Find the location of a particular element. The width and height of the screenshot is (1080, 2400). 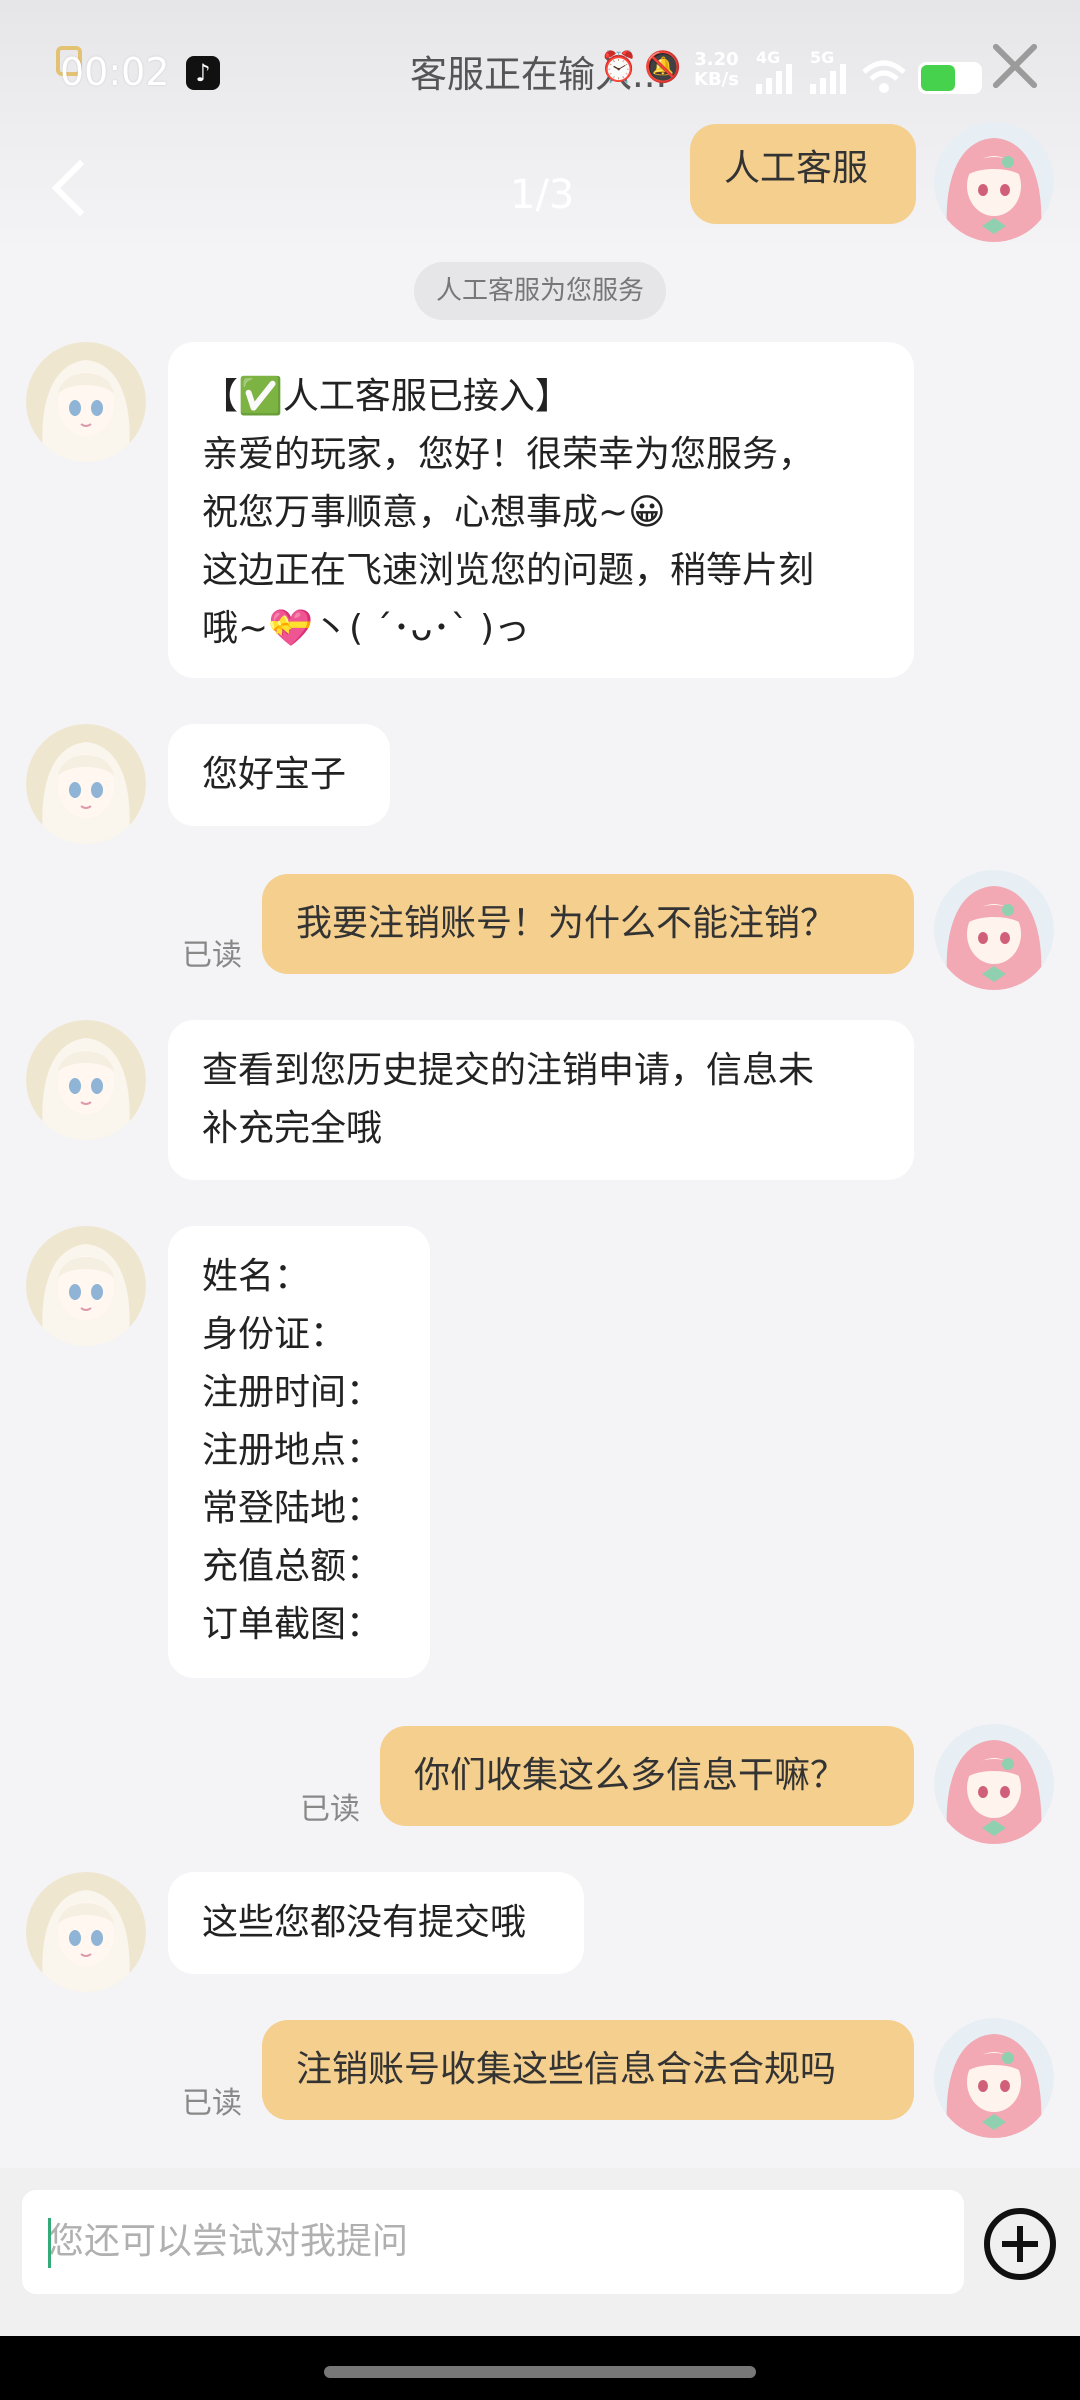

close-button is located at coordinates (1015, 65).